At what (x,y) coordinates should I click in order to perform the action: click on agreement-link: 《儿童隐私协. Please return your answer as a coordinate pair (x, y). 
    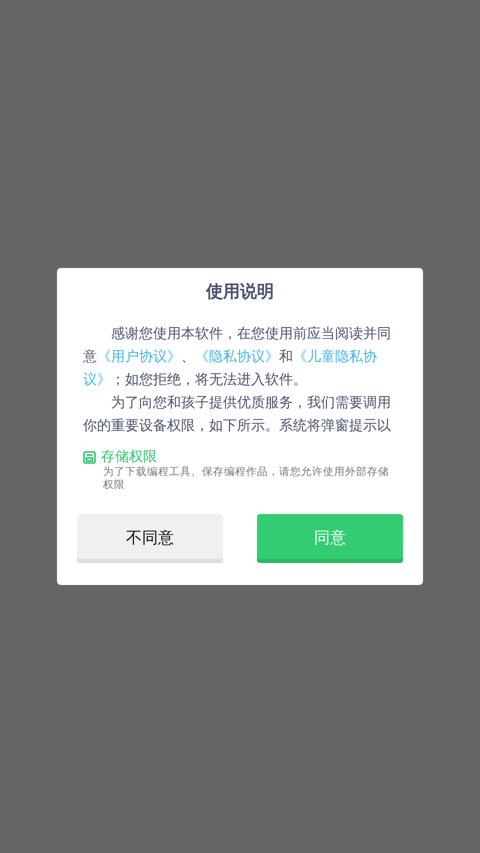
    Looking at the image, I should click on (335, 357).